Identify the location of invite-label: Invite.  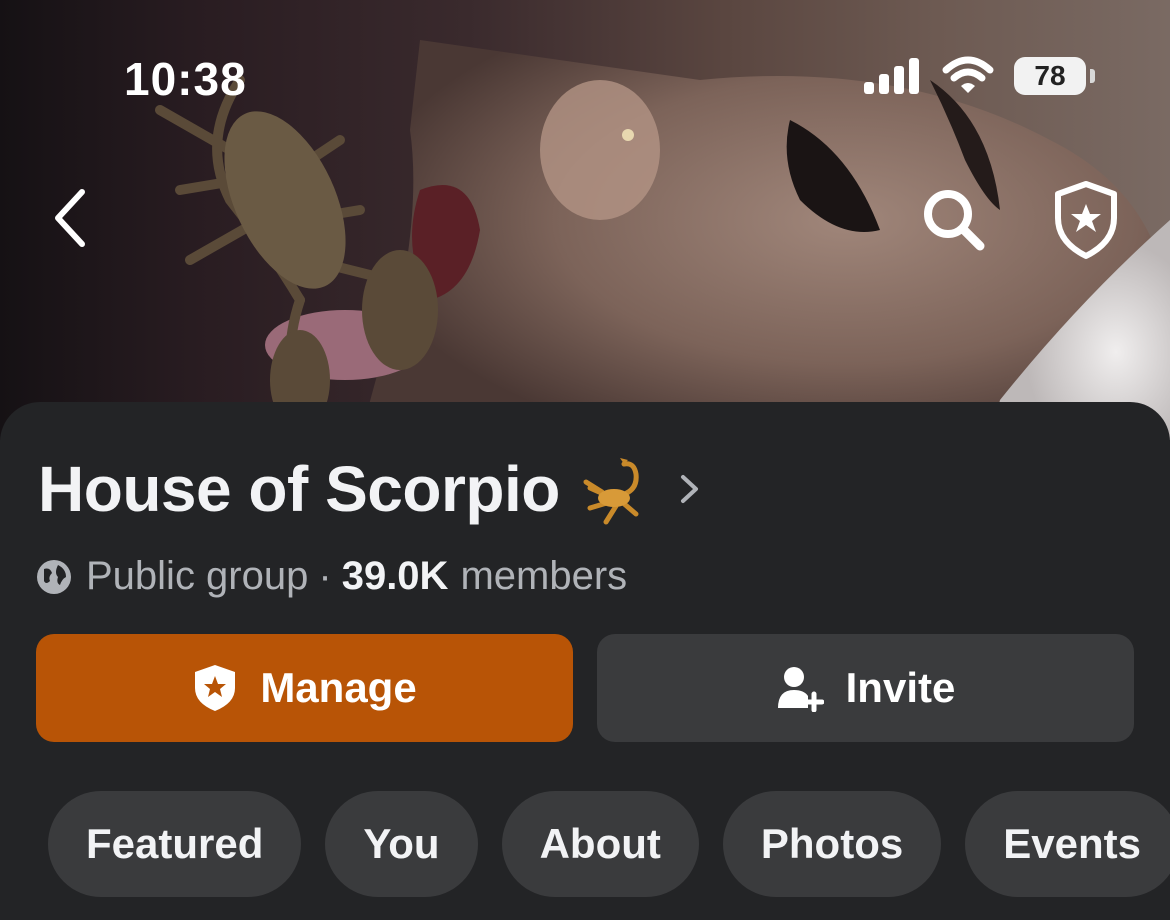
(900, 687).